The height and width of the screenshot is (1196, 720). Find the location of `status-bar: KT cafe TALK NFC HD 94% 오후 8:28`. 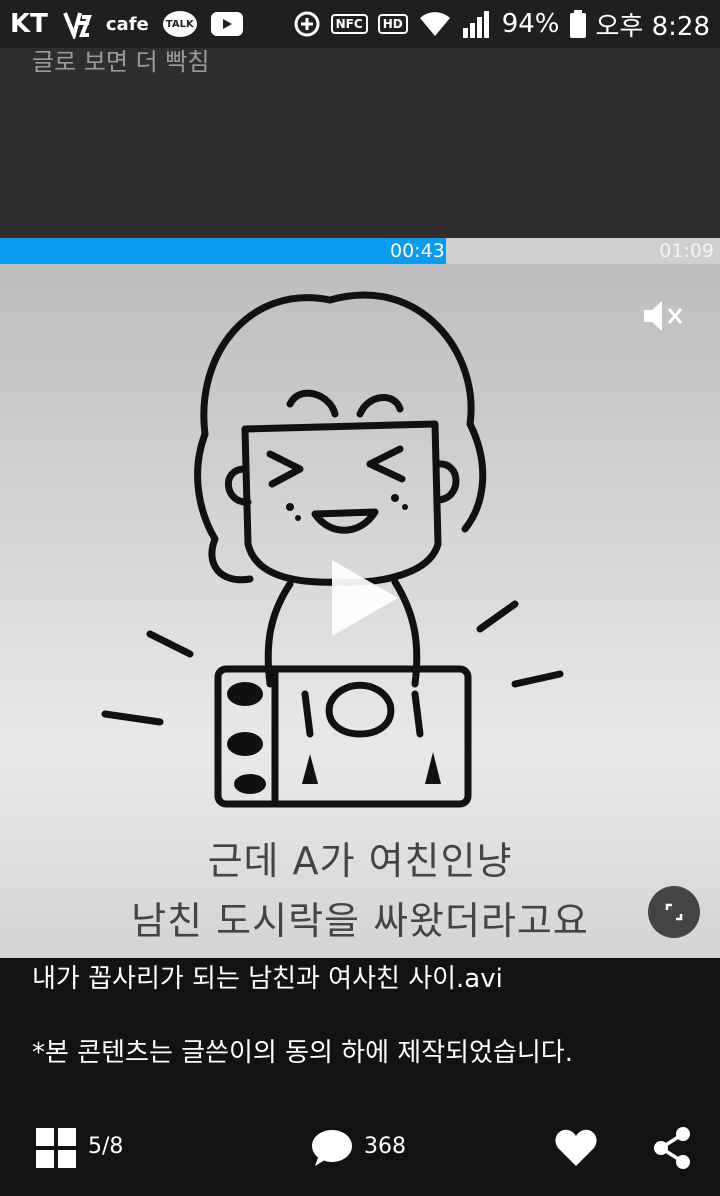

status-bar: KT cafe TALK NFC HD 94% 오후 8:28 is located at coordinates (360, 24).